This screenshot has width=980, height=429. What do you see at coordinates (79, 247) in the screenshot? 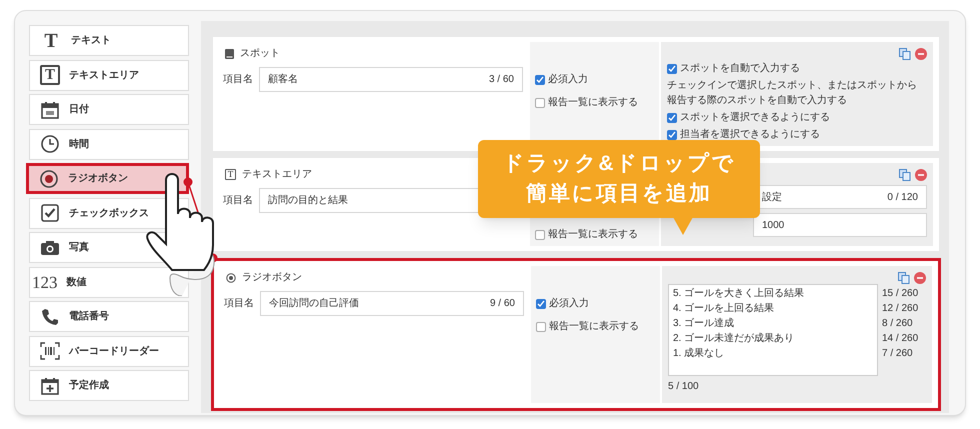
I see `field-type-label: 写真` at bounding box center [79, 247].